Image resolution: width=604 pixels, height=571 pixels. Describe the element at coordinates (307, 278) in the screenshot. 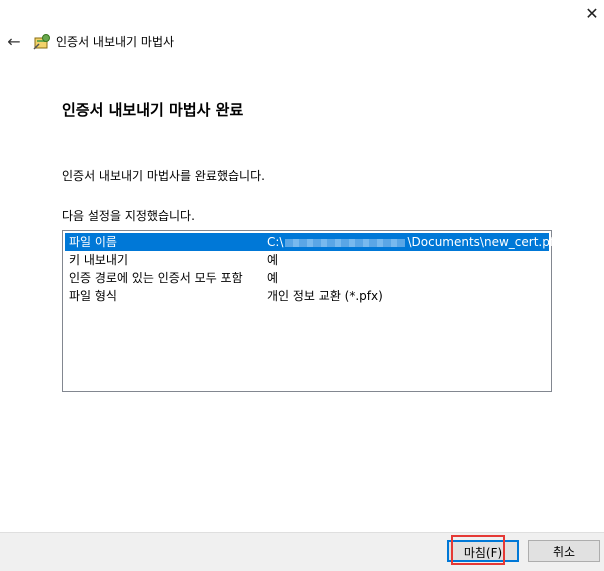

I see `settings-row-include-all-certs: 인증 경로에 있는 인증서 모두 포함 예` at that location.